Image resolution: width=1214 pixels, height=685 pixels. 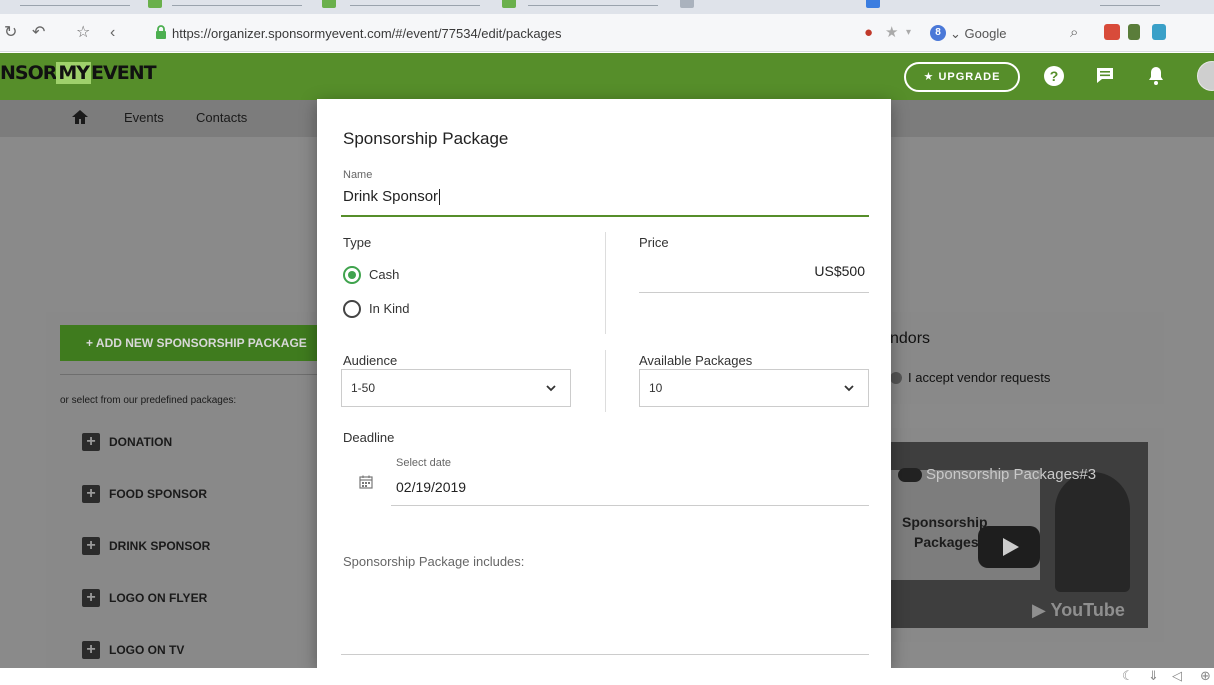 I want to click on price-field: US$500, so click(x=752, y=271).